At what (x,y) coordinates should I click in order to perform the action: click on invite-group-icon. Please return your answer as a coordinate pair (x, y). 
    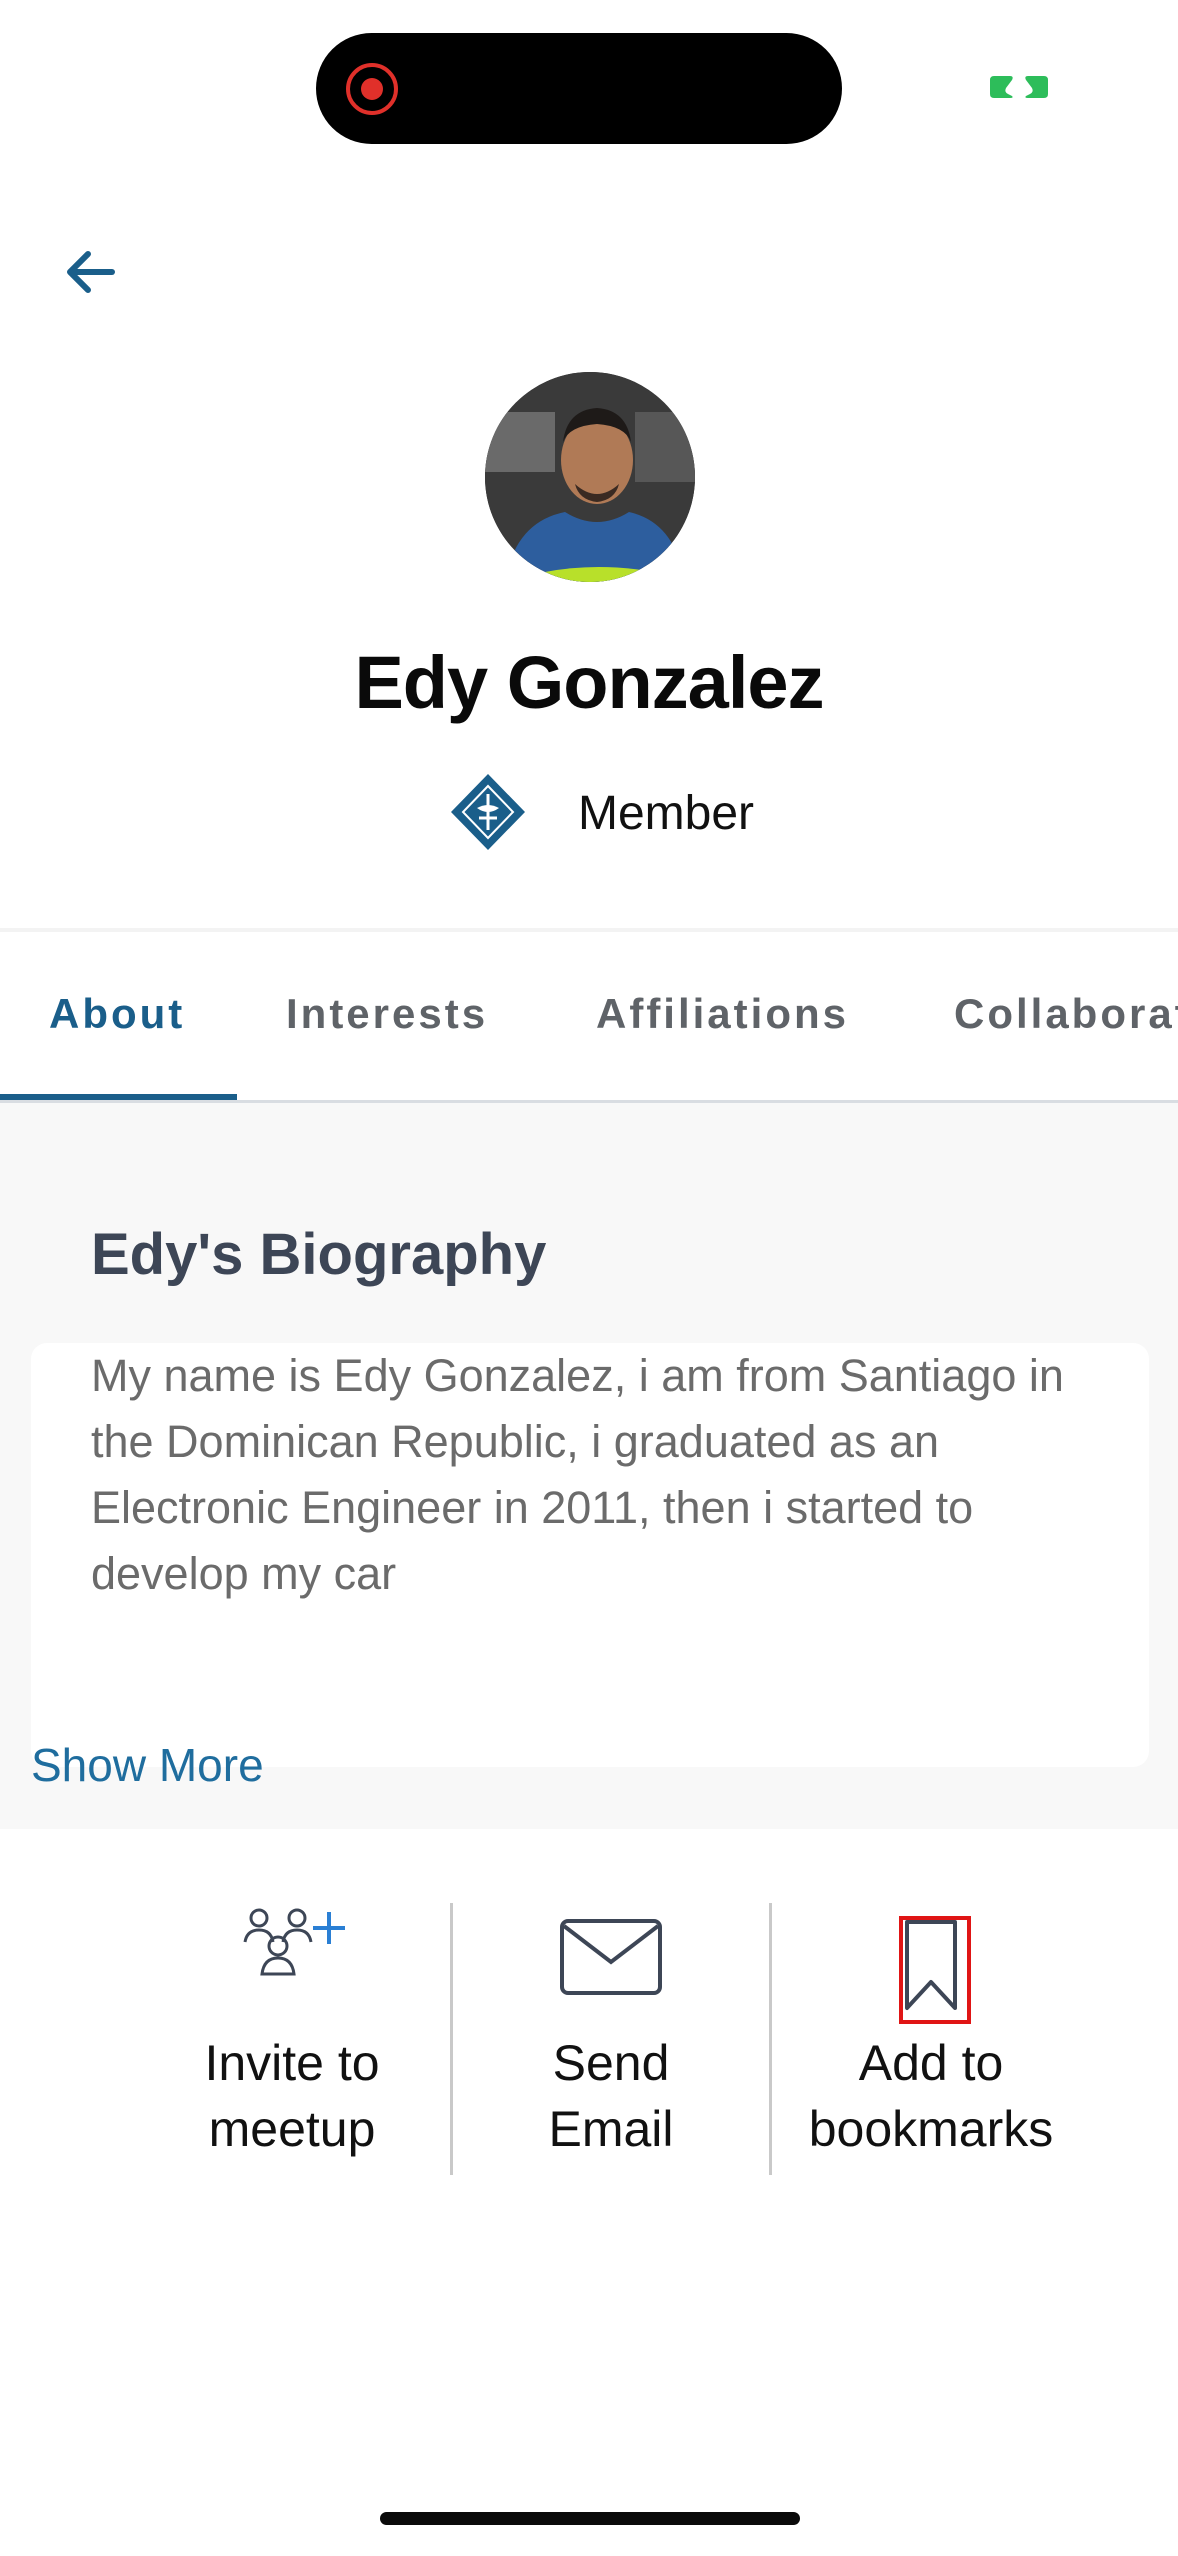
    Looking at the image, I should click on (292, 1942).